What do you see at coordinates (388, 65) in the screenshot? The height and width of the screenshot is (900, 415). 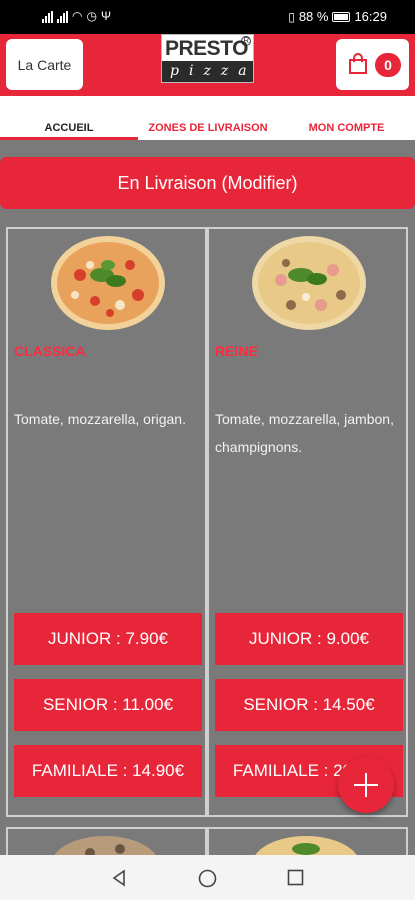 I see `cart-count-badge: 0` at bounding box center [388, 65].